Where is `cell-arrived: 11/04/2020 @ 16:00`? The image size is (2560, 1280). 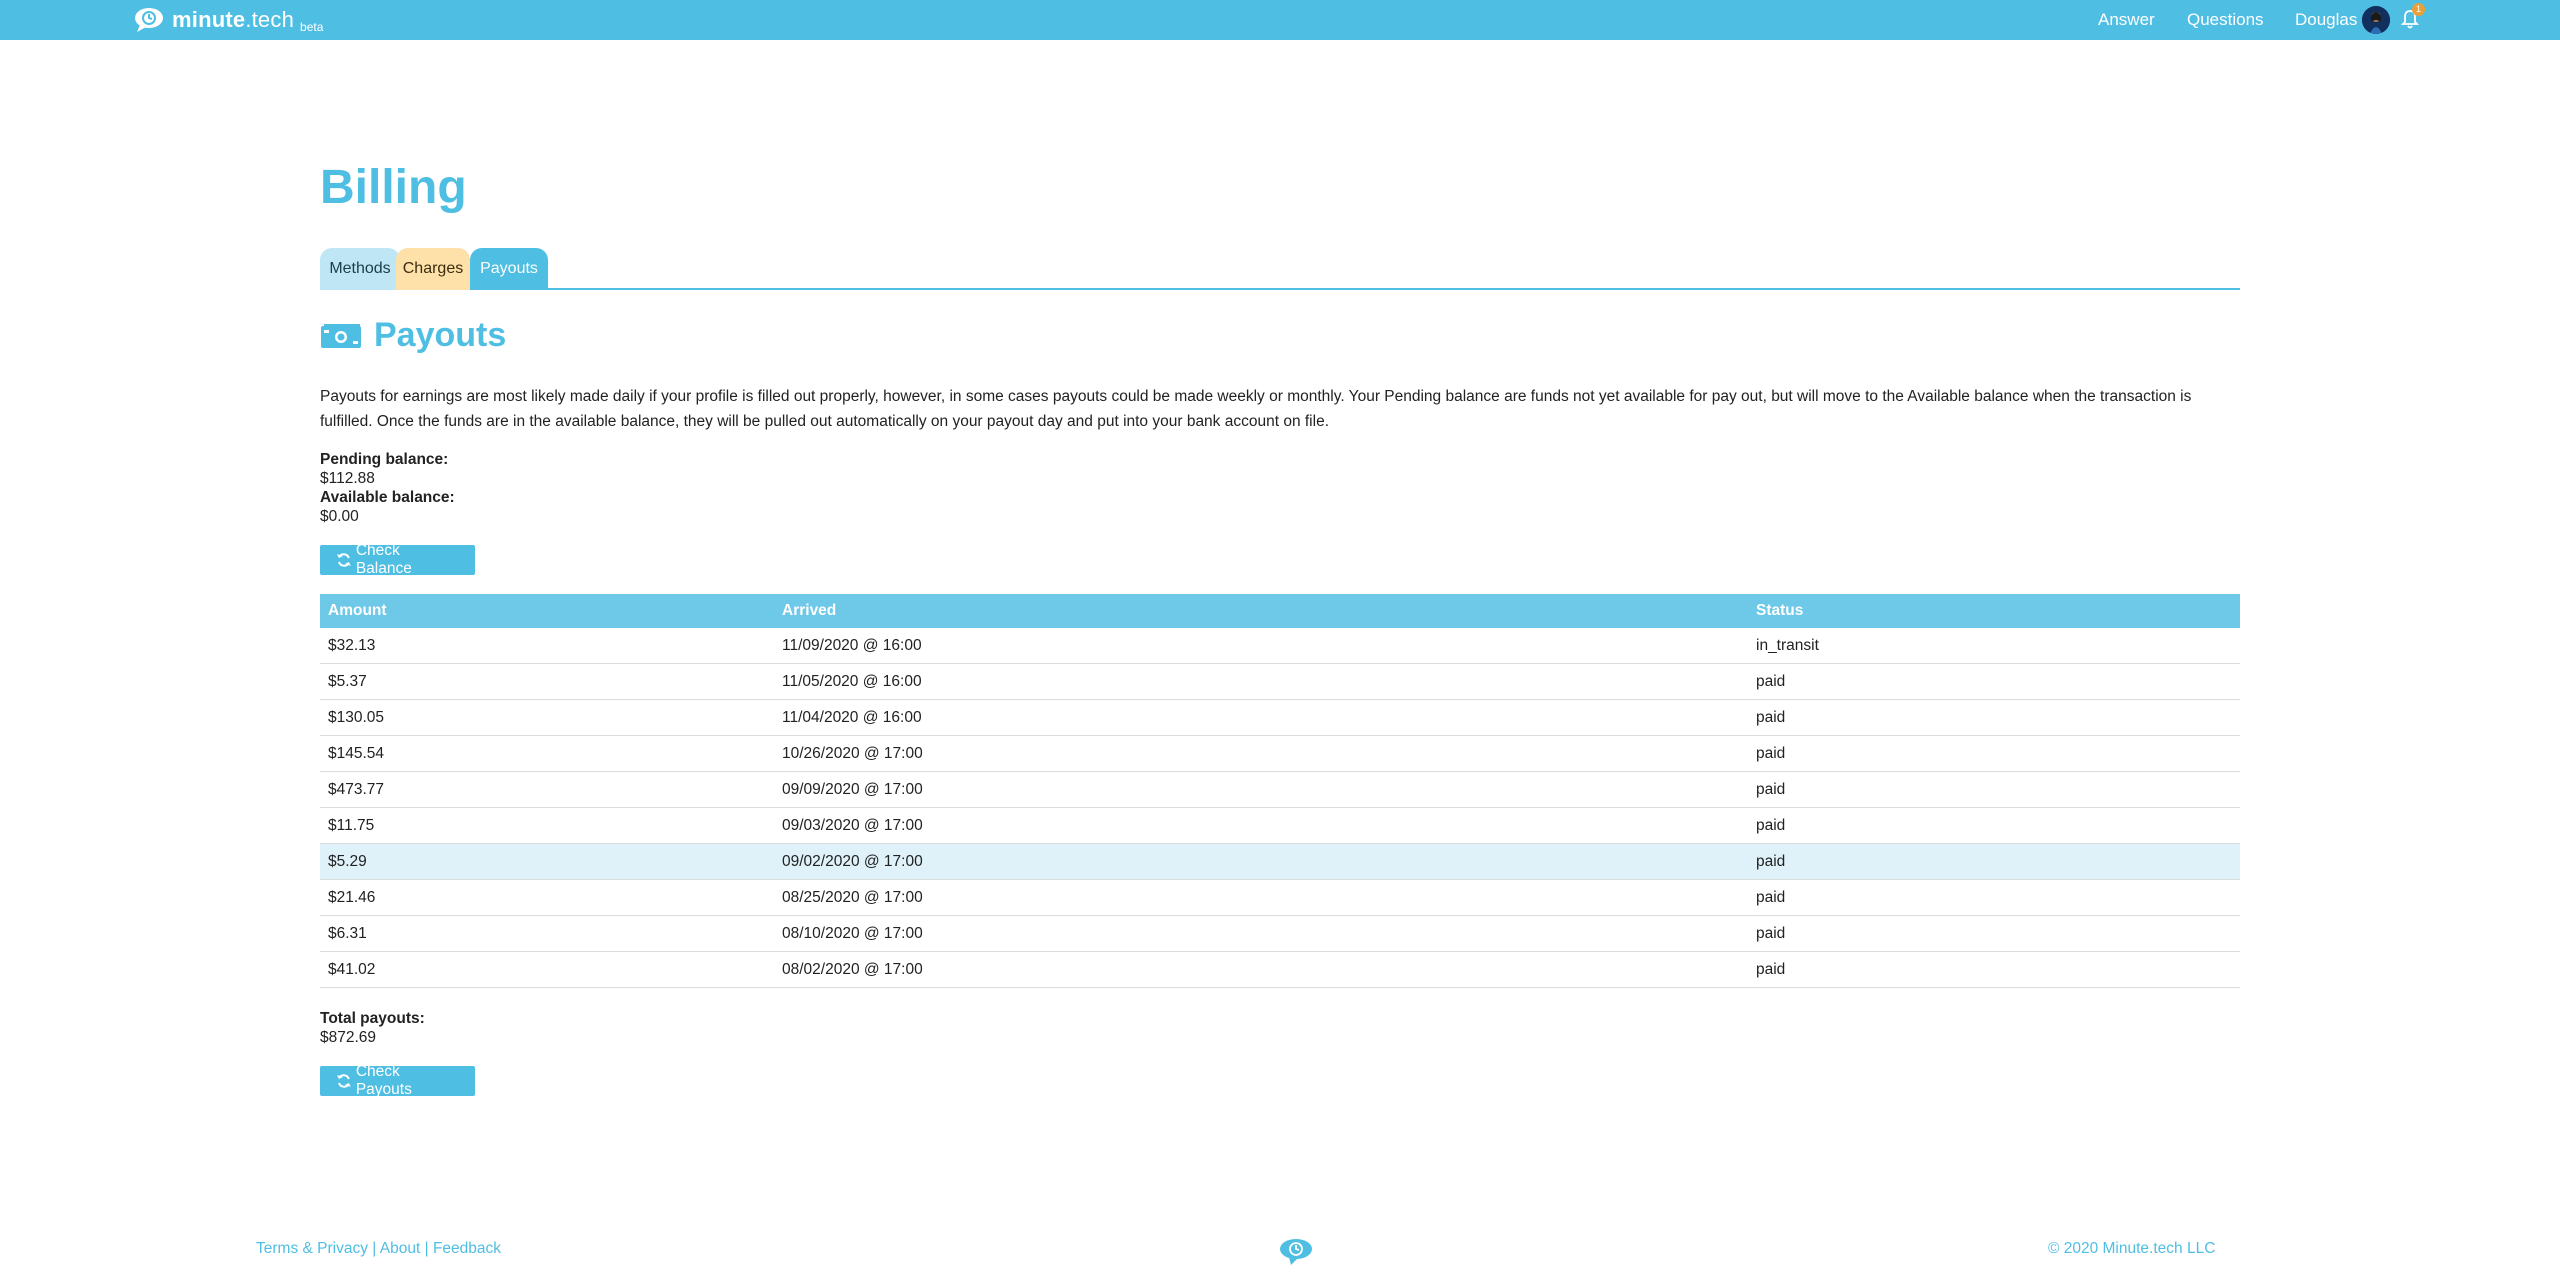 cell-arrived: 11/04/2020 @ 16:00 is located at coordinates (852, 717).